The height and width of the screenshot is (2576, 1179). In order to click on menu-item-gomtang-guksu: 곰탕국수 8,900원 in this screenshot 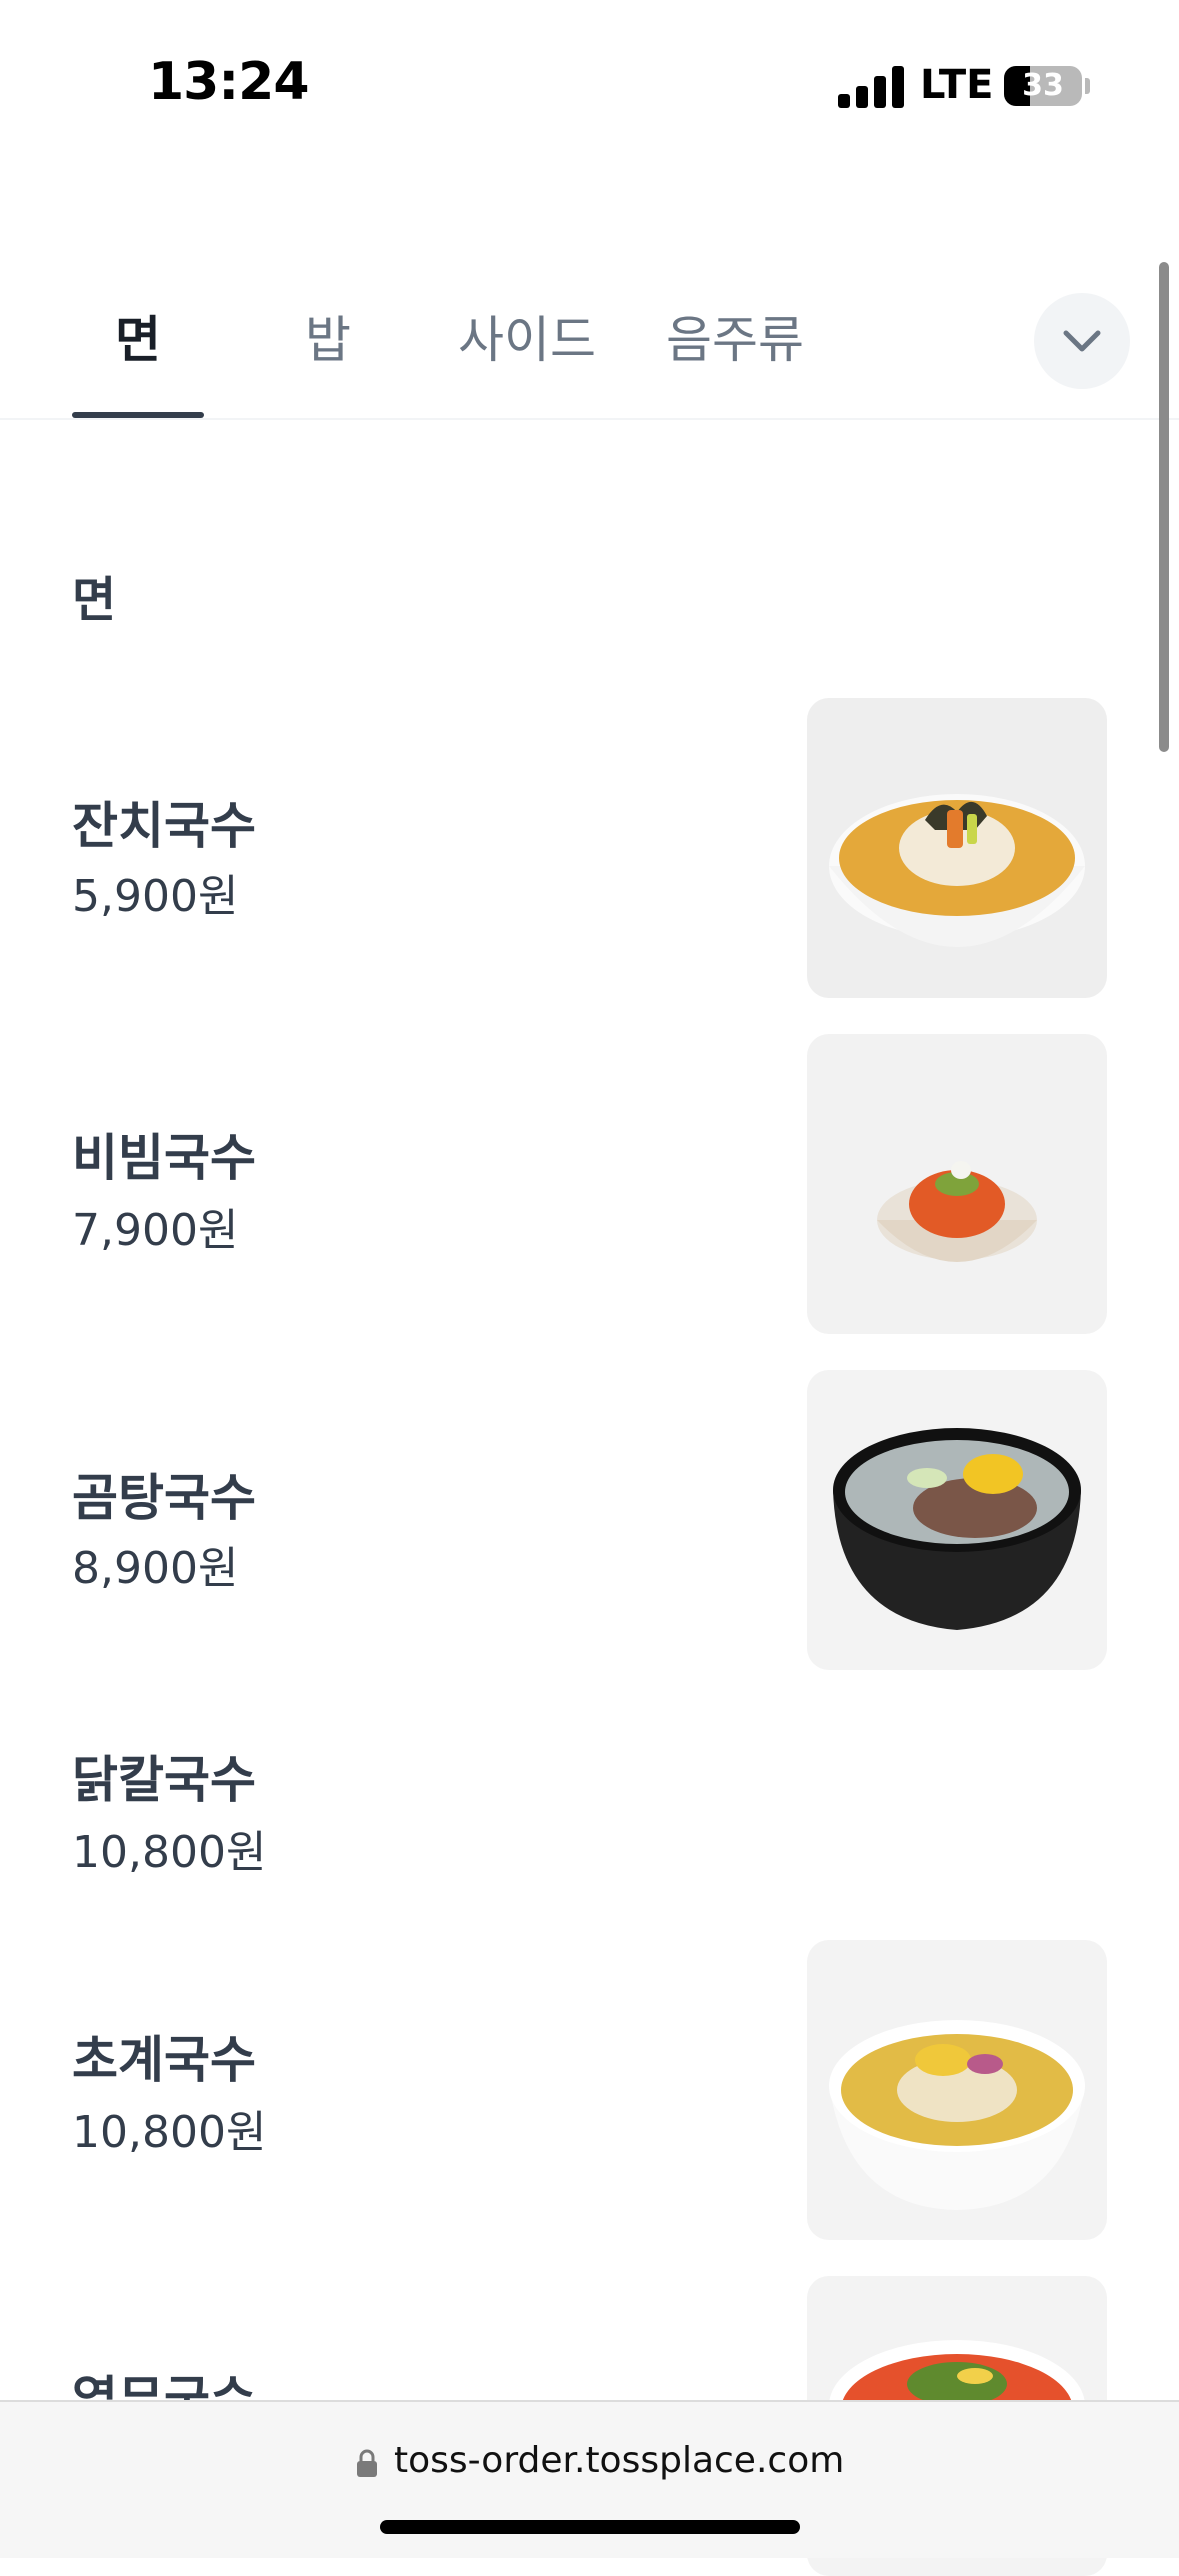, I will do `click(579, 1520)`.